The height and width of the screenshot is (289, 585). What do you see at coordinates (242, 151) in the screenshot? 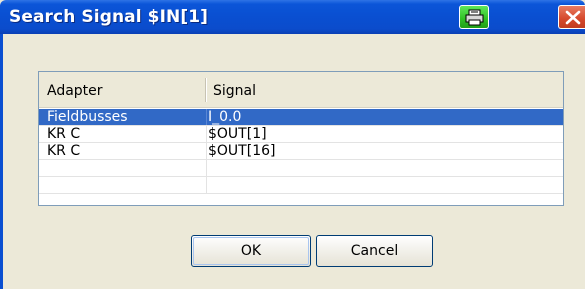
I see `cell-signal: $OUT[16]` at bounding box center [242, 151].